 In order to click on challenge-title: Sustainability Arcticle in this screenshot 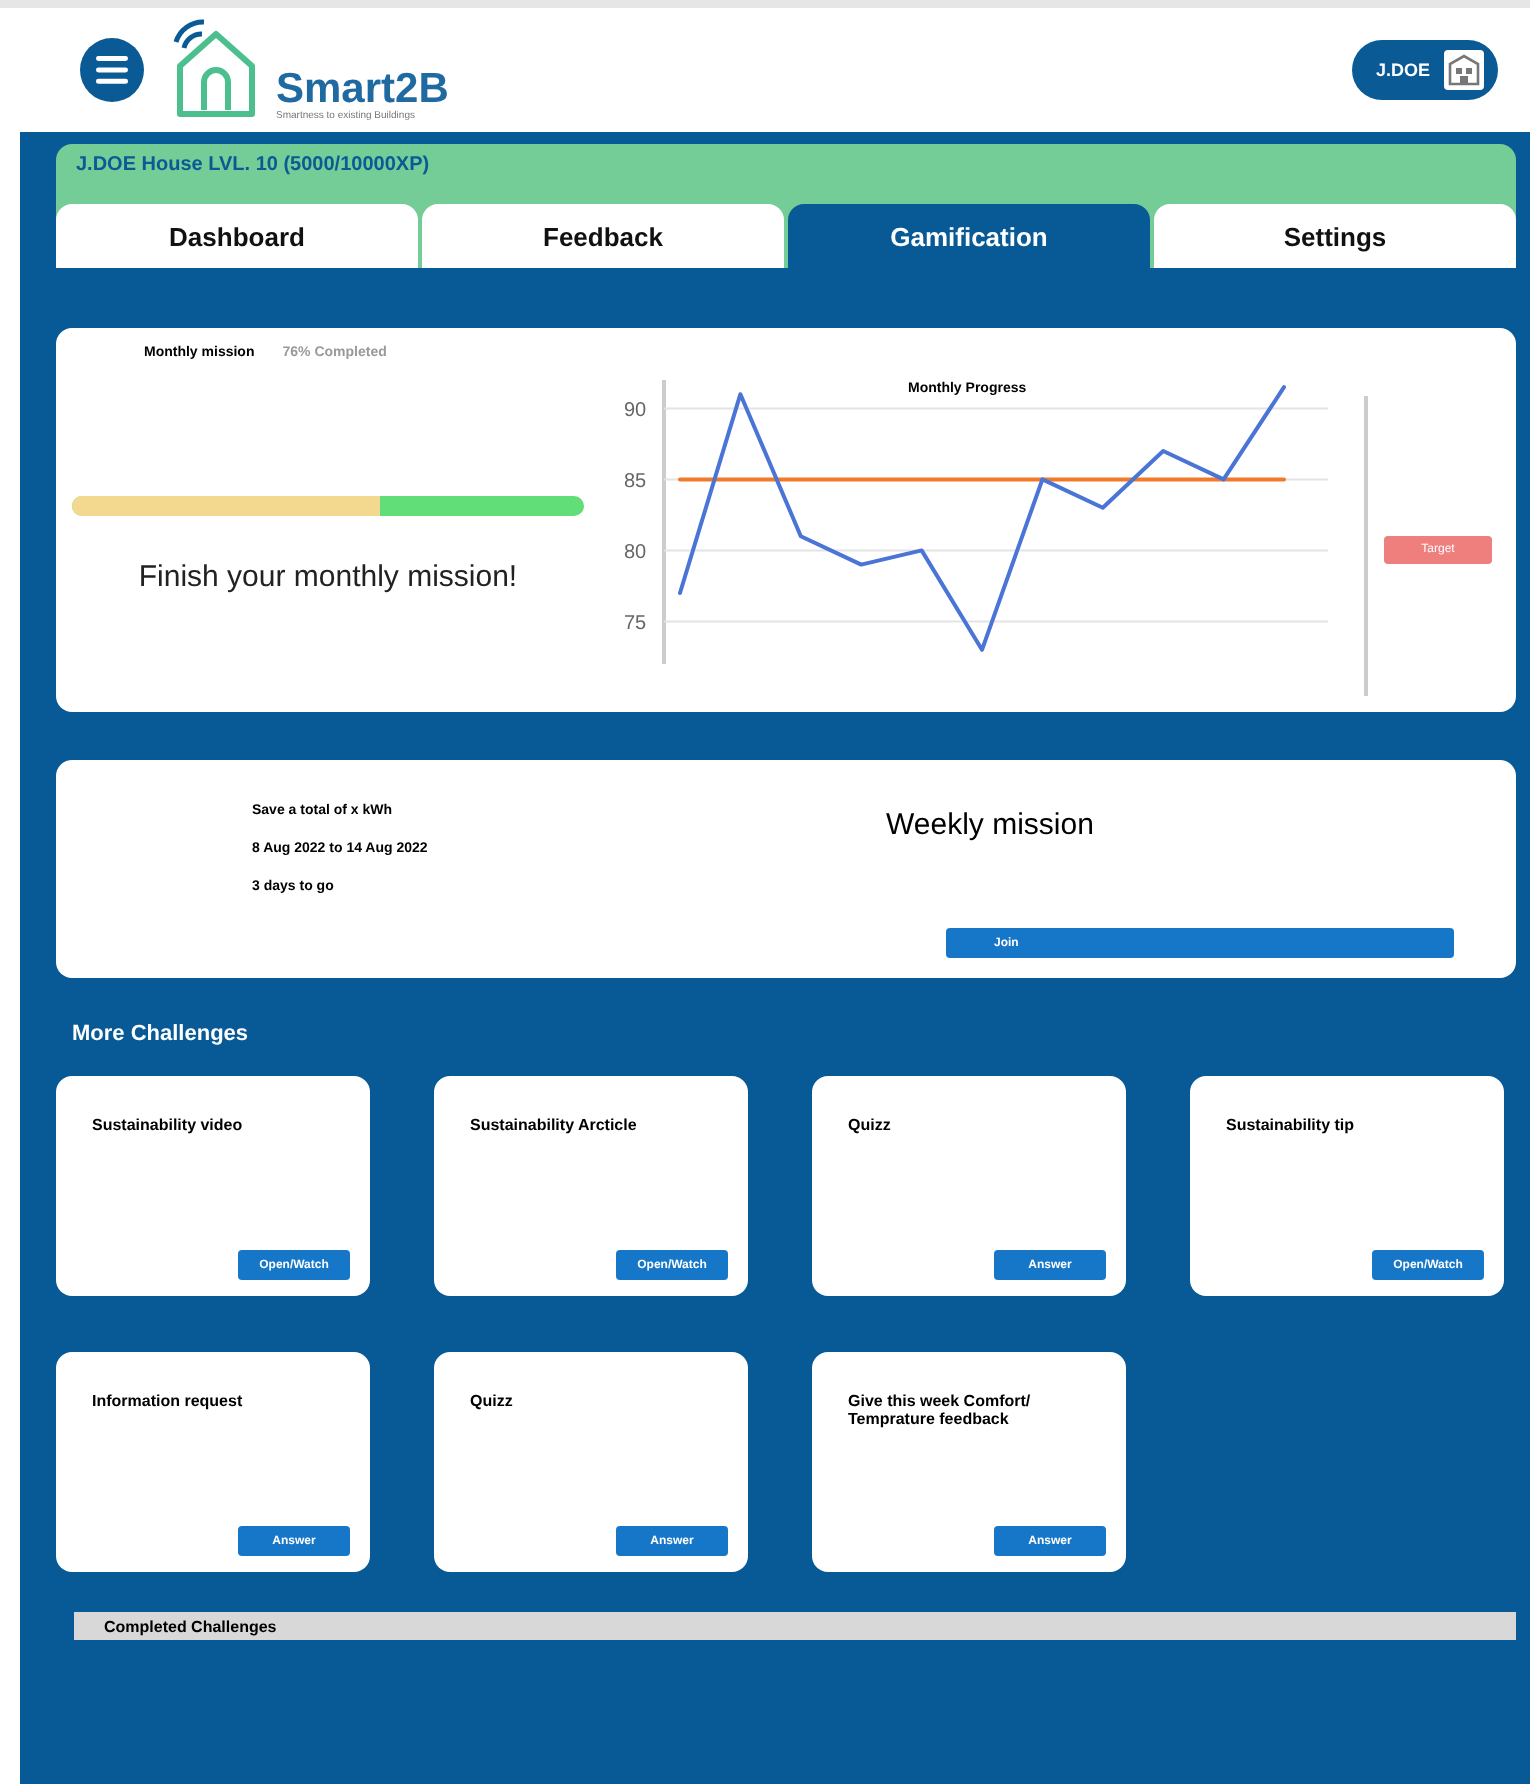, I will do `click(554, 1125)`.